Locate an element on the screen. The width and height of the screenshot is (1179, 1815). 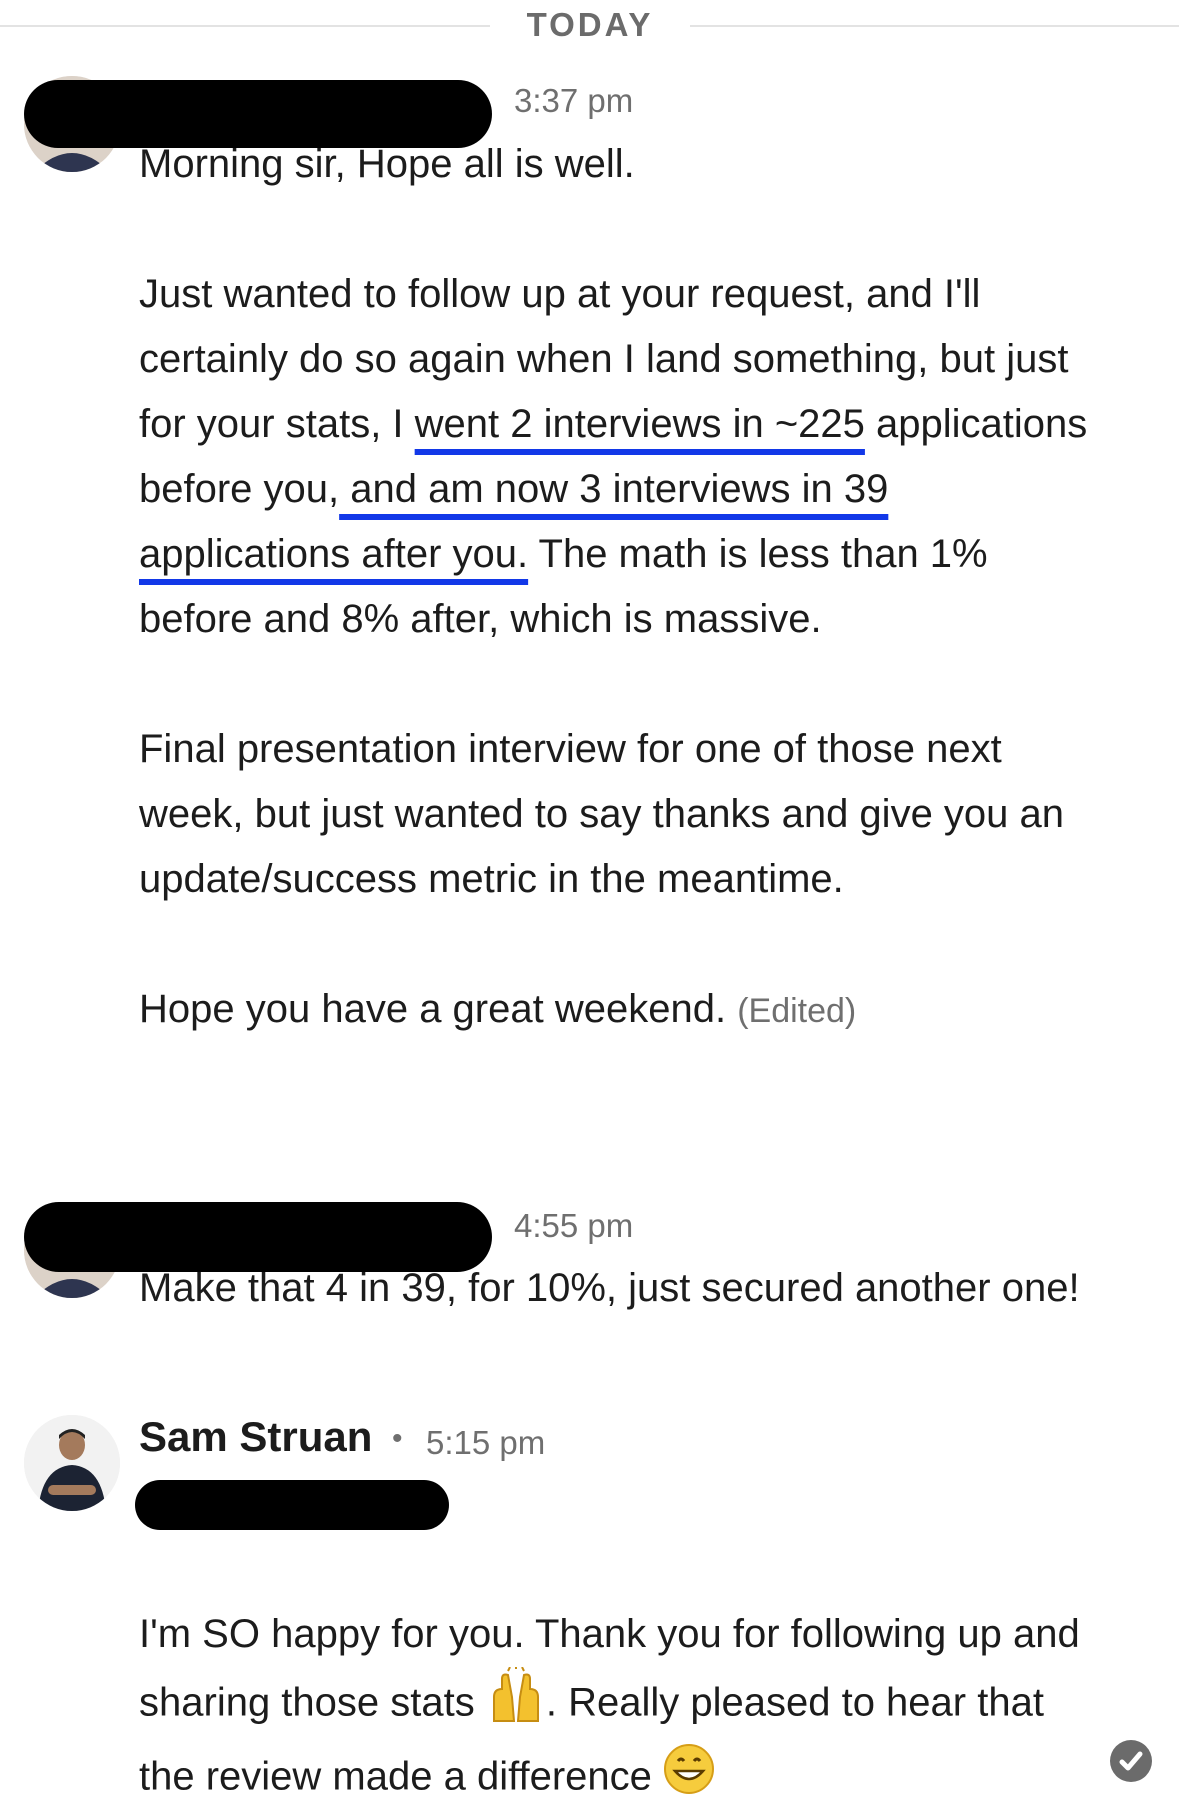
text-span: Hope you have a great weekend. is located at coordinates (433, 1009).